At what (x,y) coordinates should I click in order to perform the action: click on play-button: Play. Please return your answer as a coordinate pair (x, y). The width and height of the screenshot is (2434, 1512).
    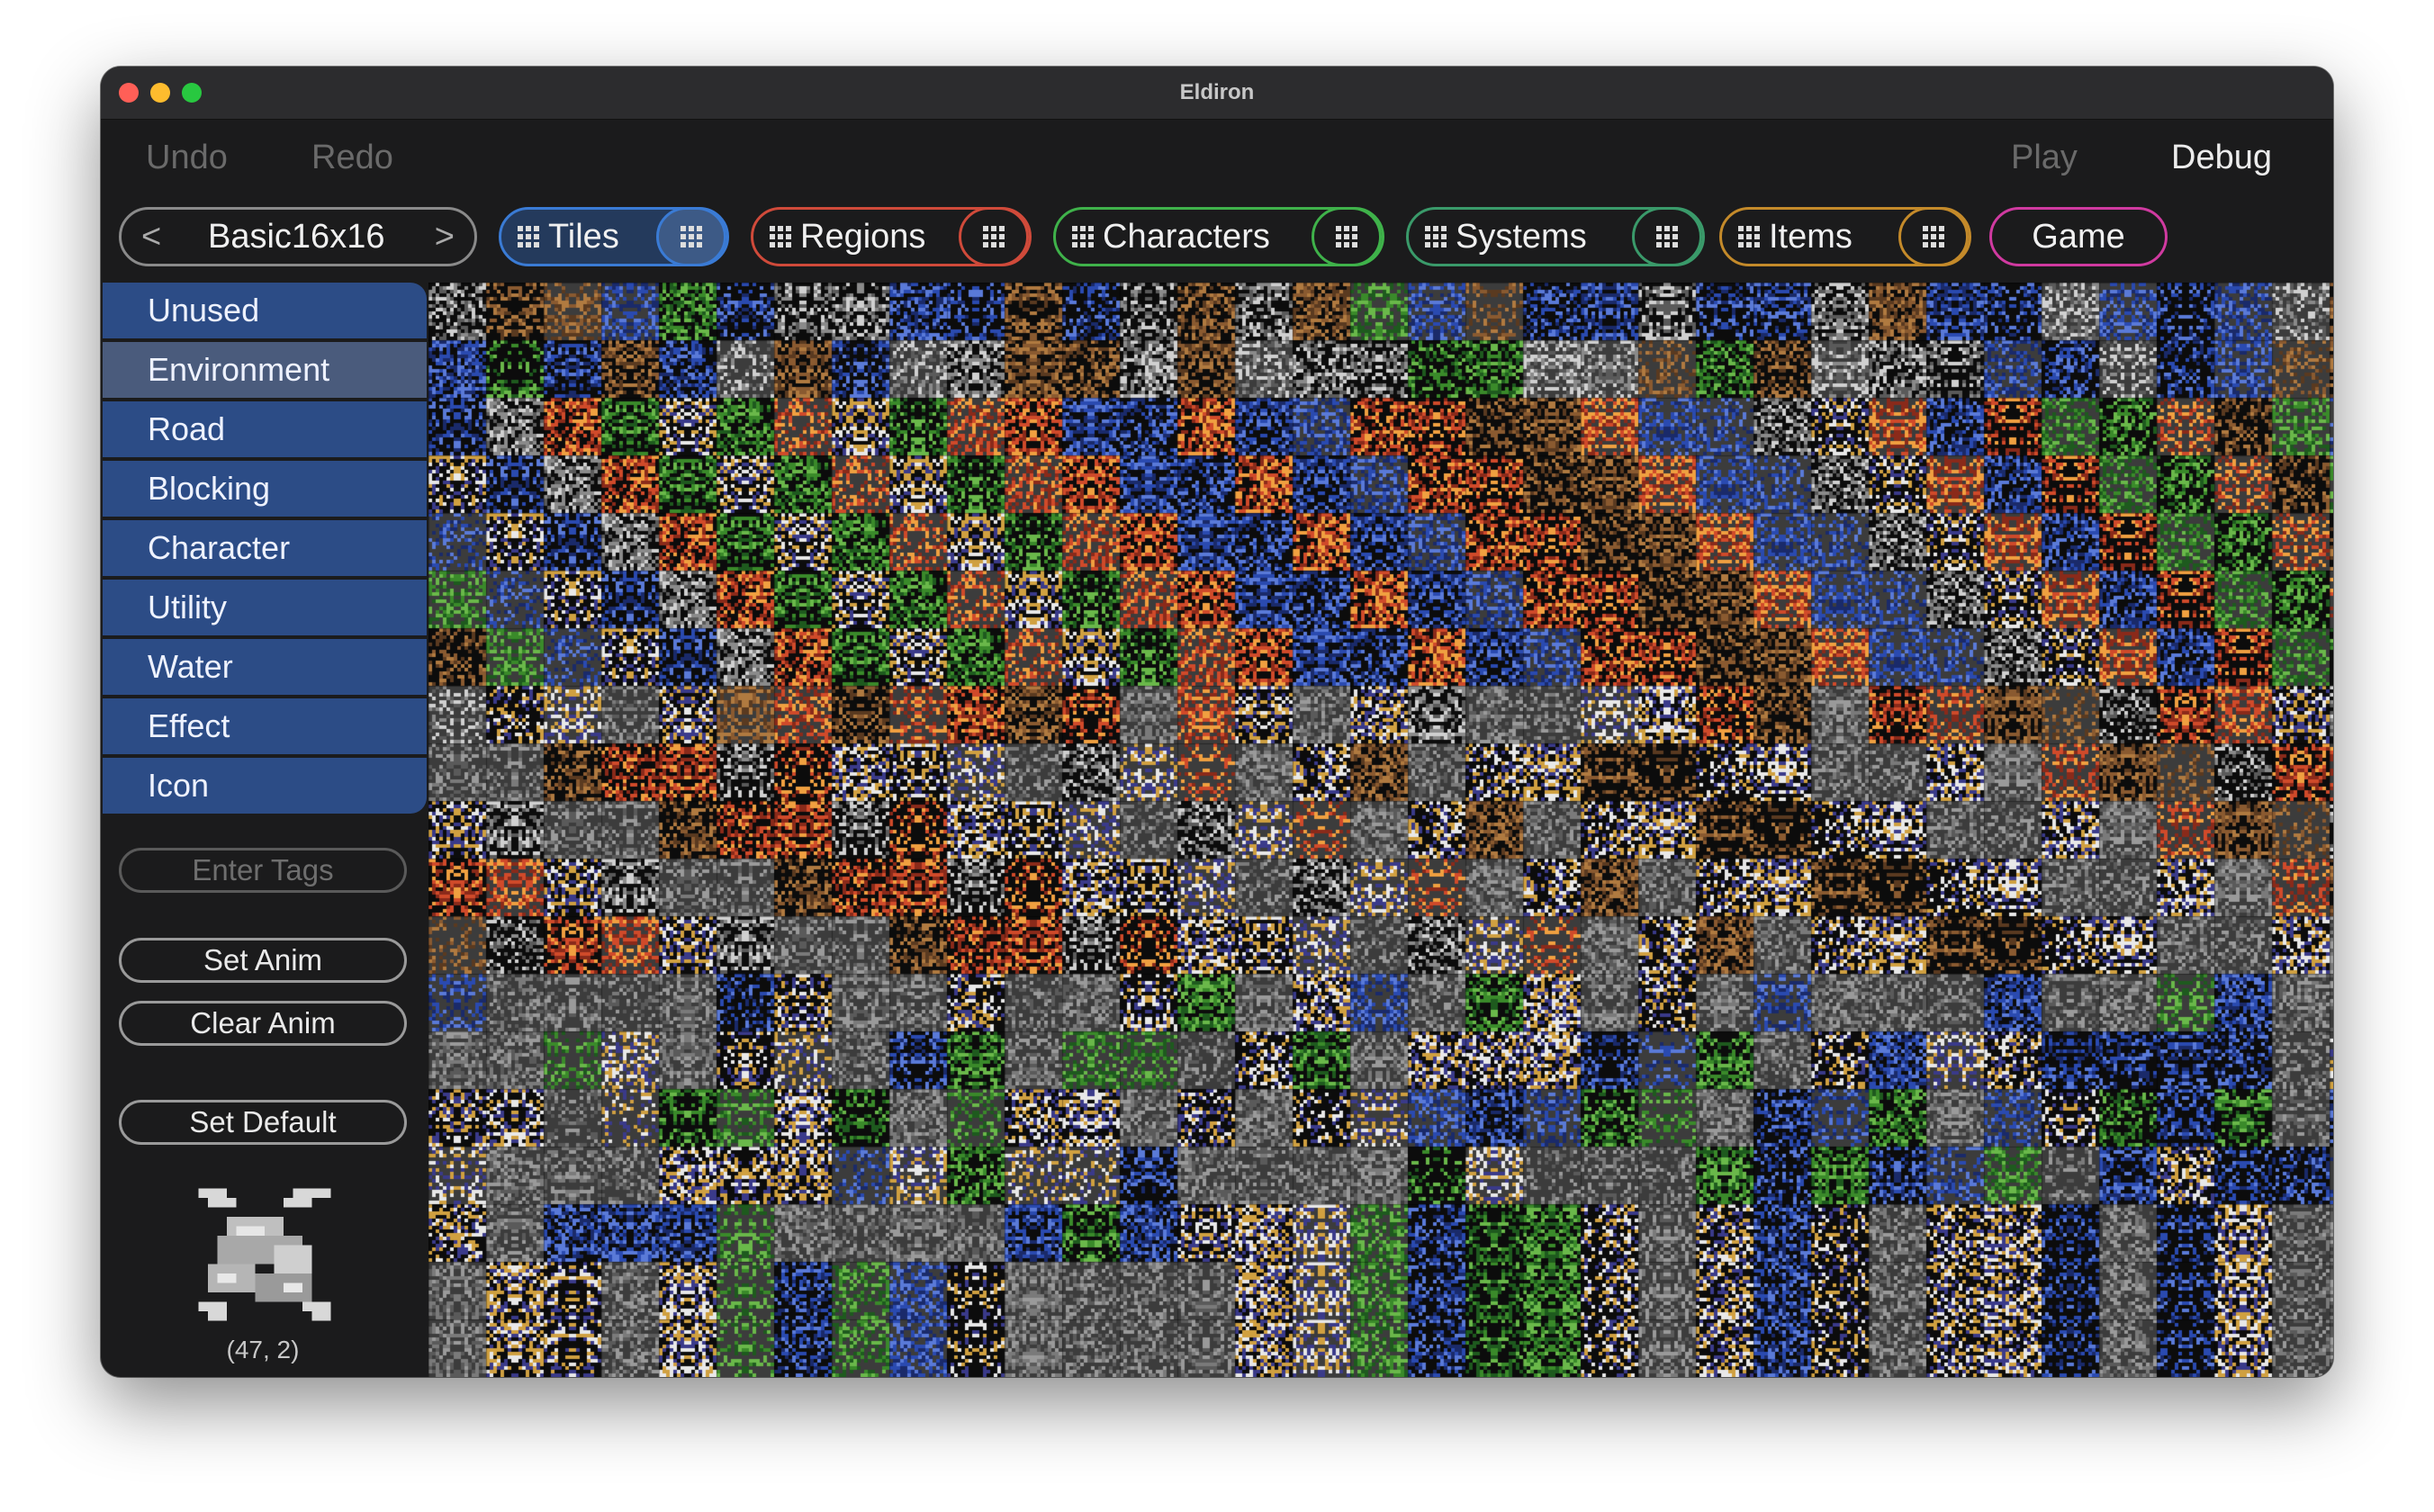
    Looking at the image, I should click on (2044, 158).